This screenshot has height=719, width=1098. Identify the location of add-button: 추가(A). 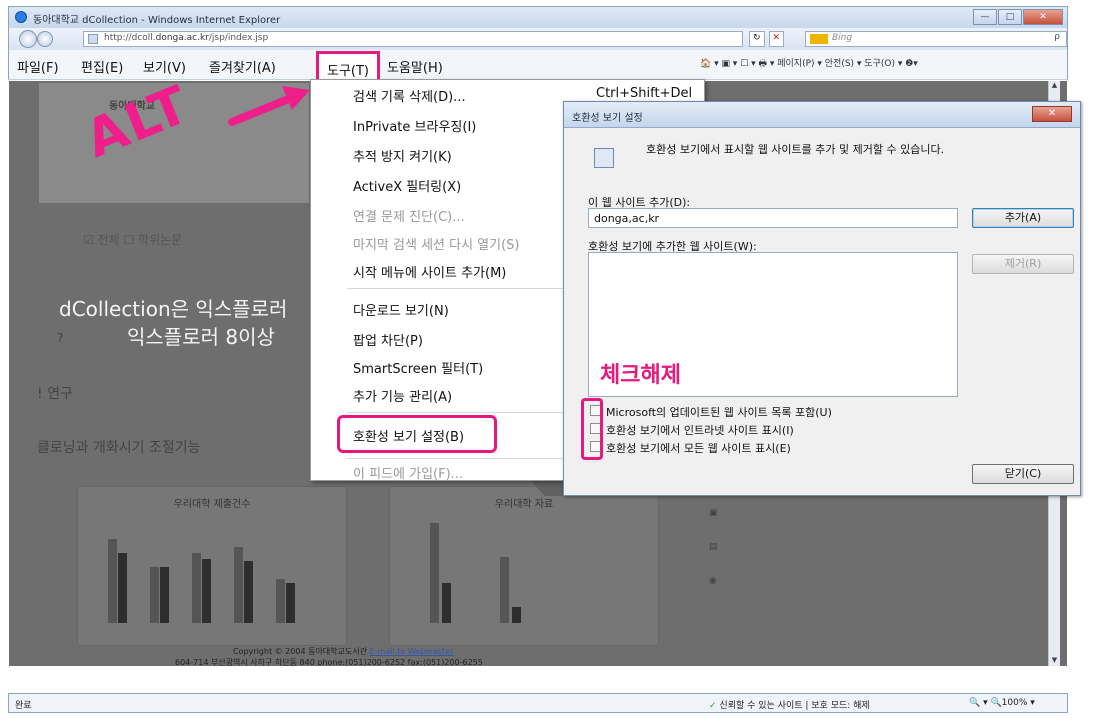
(1023, 218).